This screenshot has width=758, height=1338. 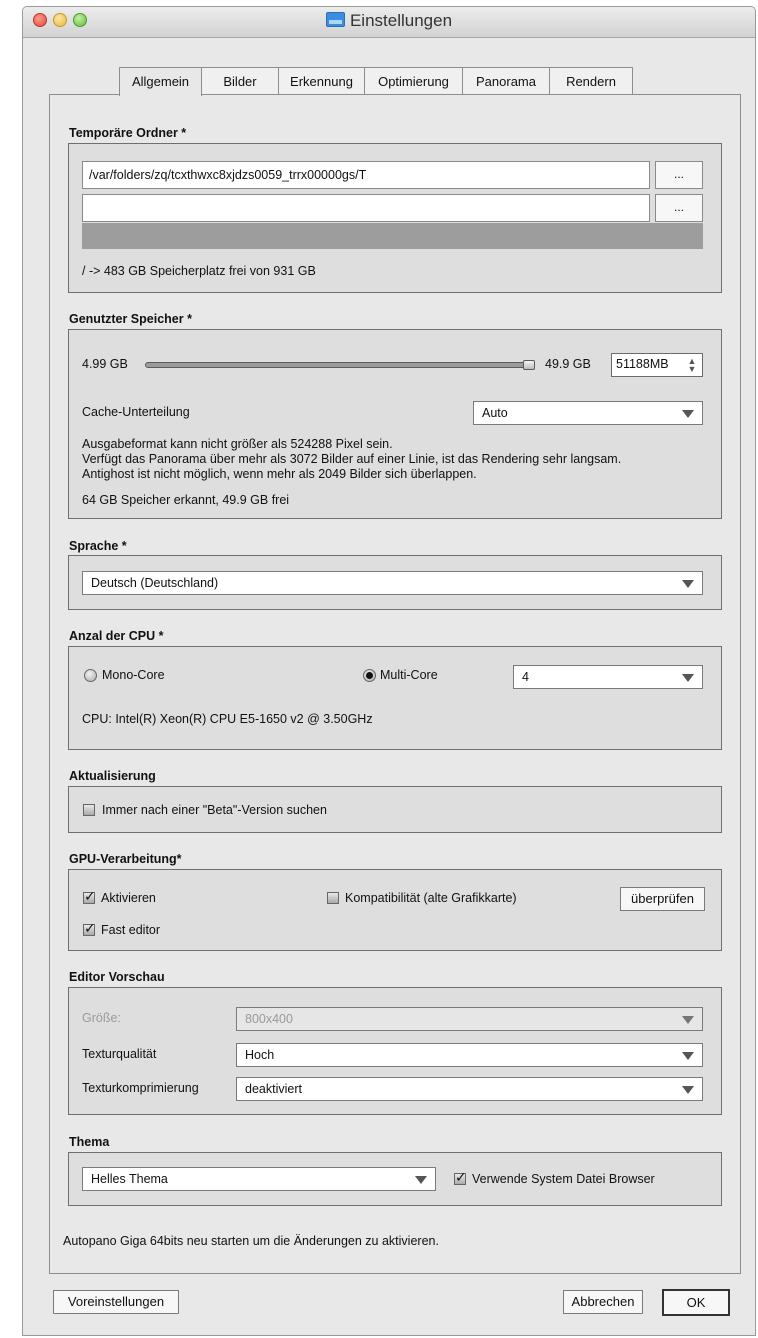 I want to click on cpu-cores-select: 4, so click(x=608, y=677).